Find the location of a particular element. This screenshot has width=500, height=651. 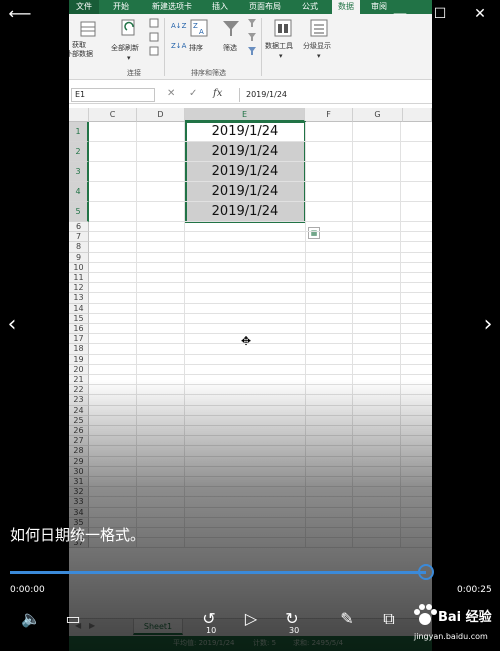

filter-button: 筛选 is located at coordinates (230, 48).